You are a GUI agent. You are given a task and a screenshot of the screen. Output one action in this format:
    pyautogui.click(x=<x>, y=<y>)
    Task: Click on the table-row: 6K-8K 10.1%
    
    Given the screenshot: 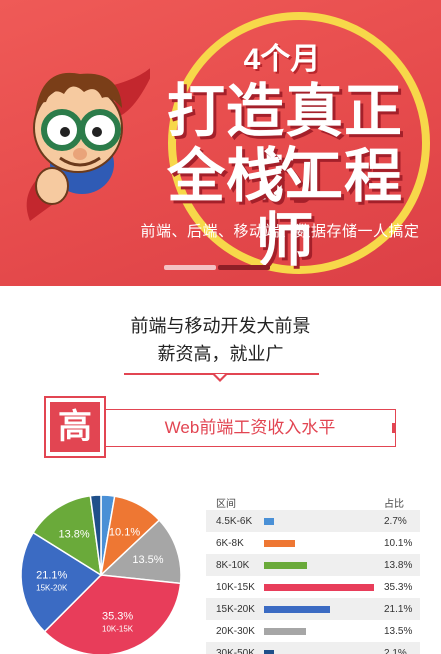 What is the action you would take?
    pyautogui.click(x=313, y=543)
    